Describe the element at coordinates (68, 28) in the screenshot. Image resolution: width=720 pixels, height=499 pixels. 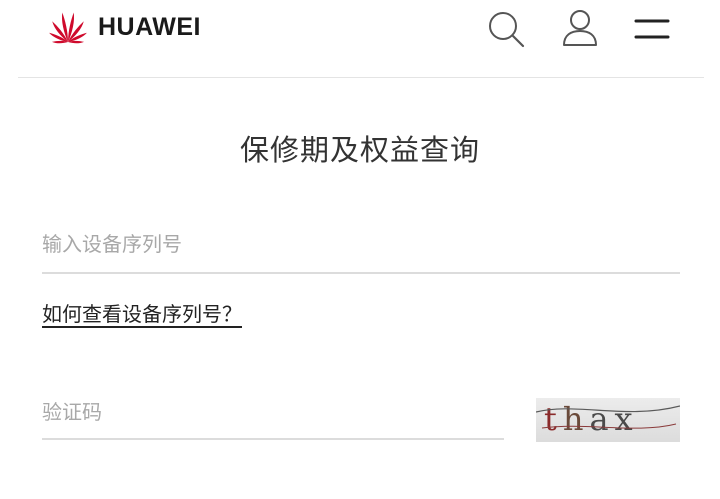
I see `huawei-flower-icon` at that location.